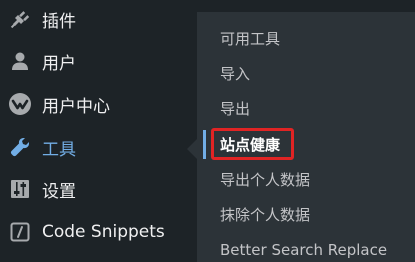 The image size is (415, 262). What do you see at coordinates (235, 74) in the screenshot?
I see `submenu-item-label: 导入` at bounding box center [235, 74].